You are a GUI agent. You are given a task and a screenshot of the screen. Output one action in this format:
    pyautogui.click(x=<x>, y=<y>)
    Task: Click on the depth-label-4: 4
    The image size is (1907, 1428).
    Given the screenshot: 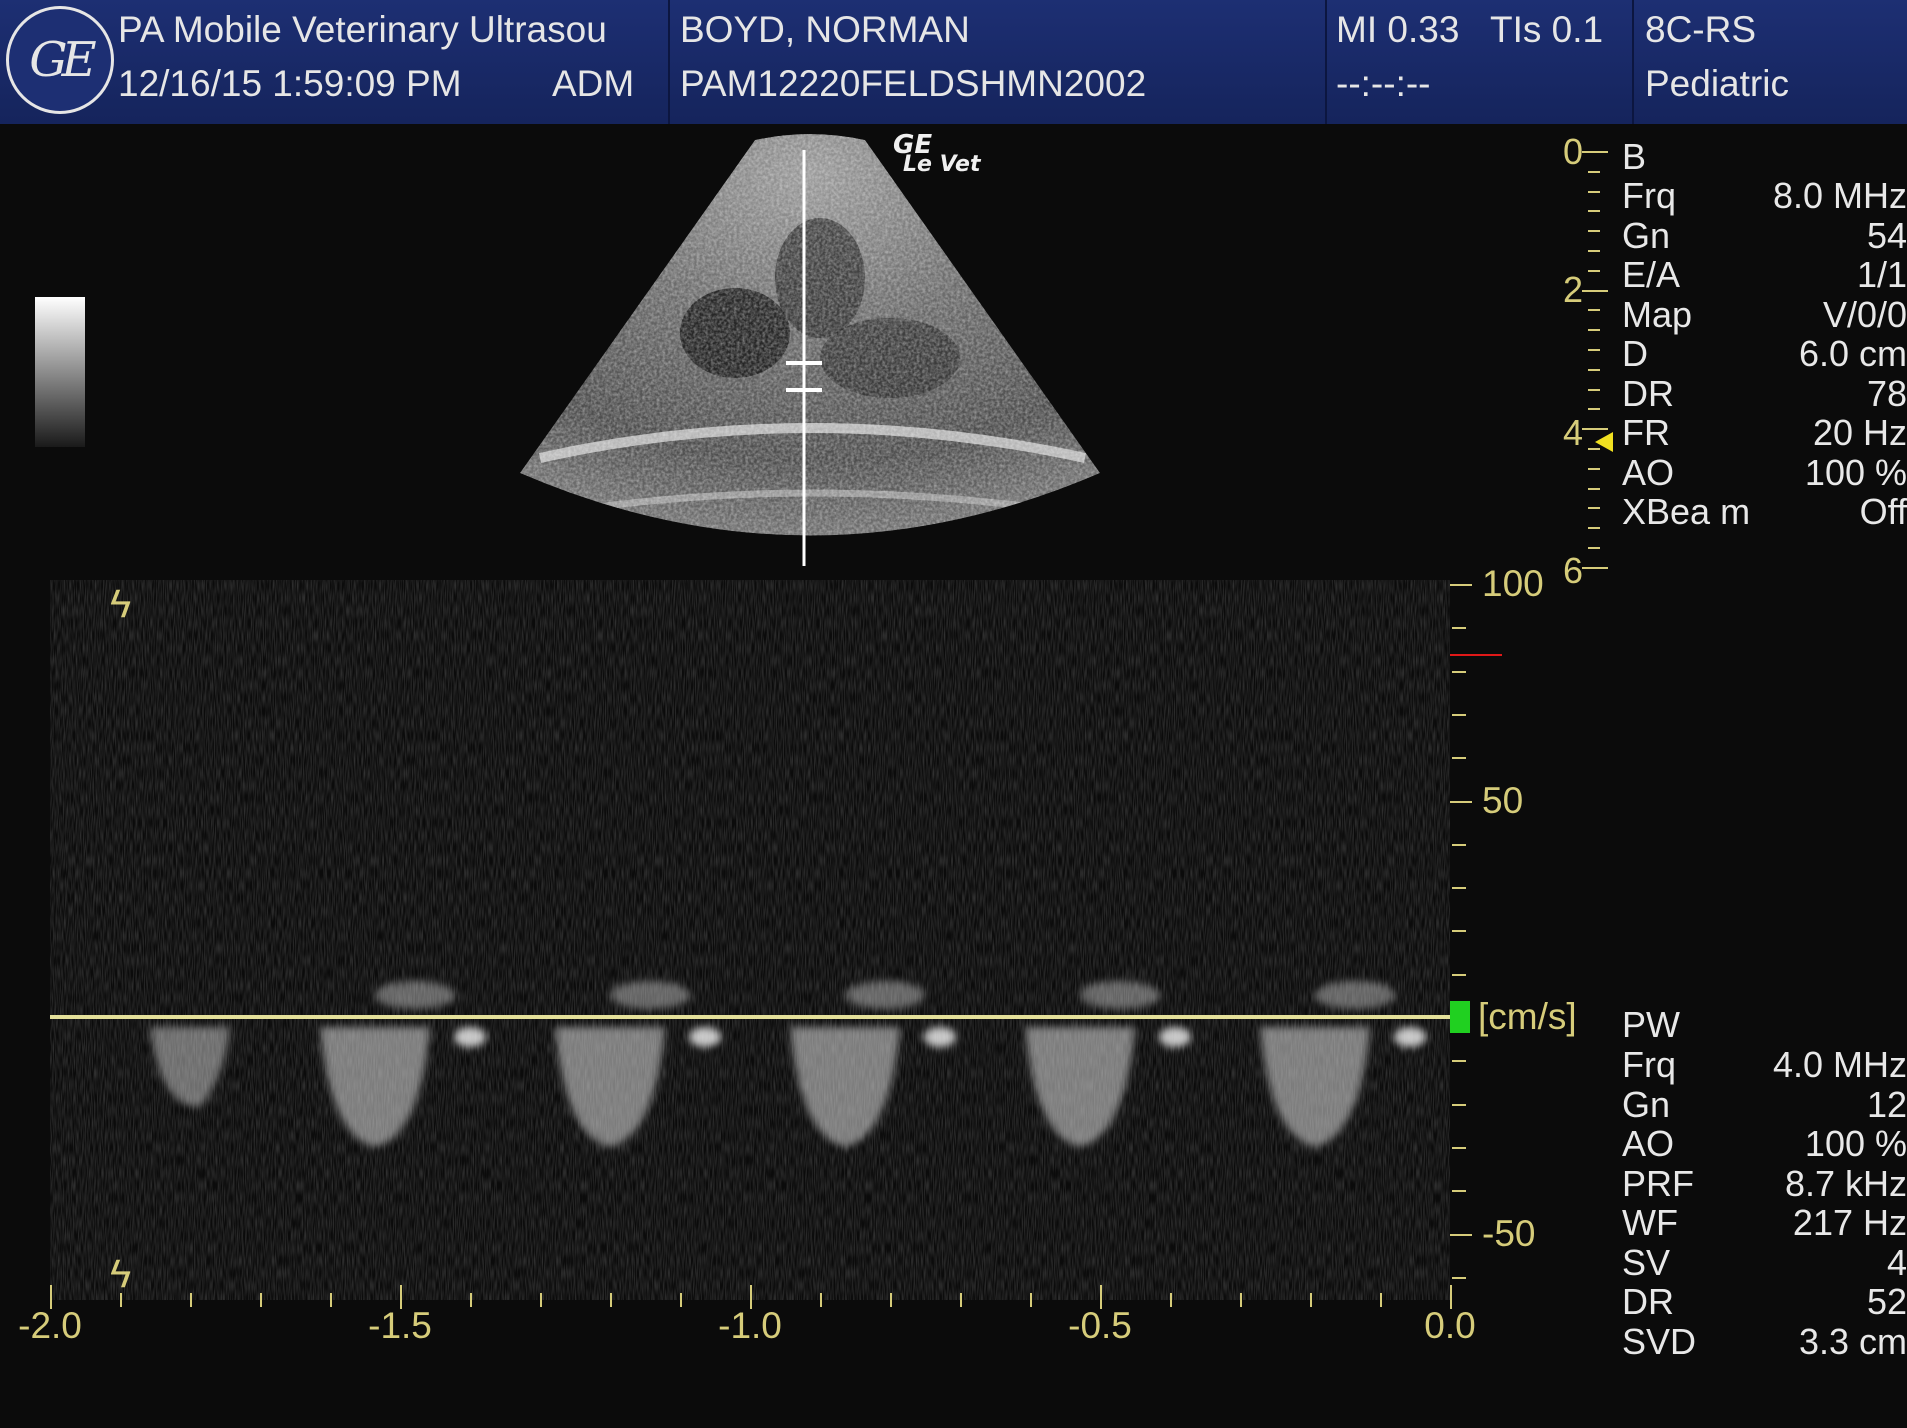 What is the action you would take?
    pyautogui.click(x=1573, y=432)
    